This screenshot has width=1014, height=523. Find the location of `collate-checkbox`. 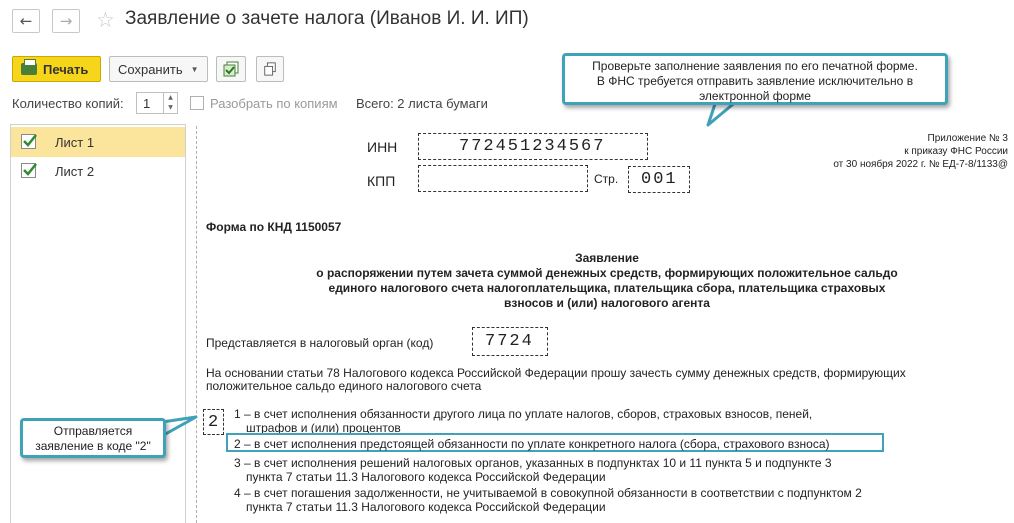

collate-checkbox is located at coordinates (197, 103).